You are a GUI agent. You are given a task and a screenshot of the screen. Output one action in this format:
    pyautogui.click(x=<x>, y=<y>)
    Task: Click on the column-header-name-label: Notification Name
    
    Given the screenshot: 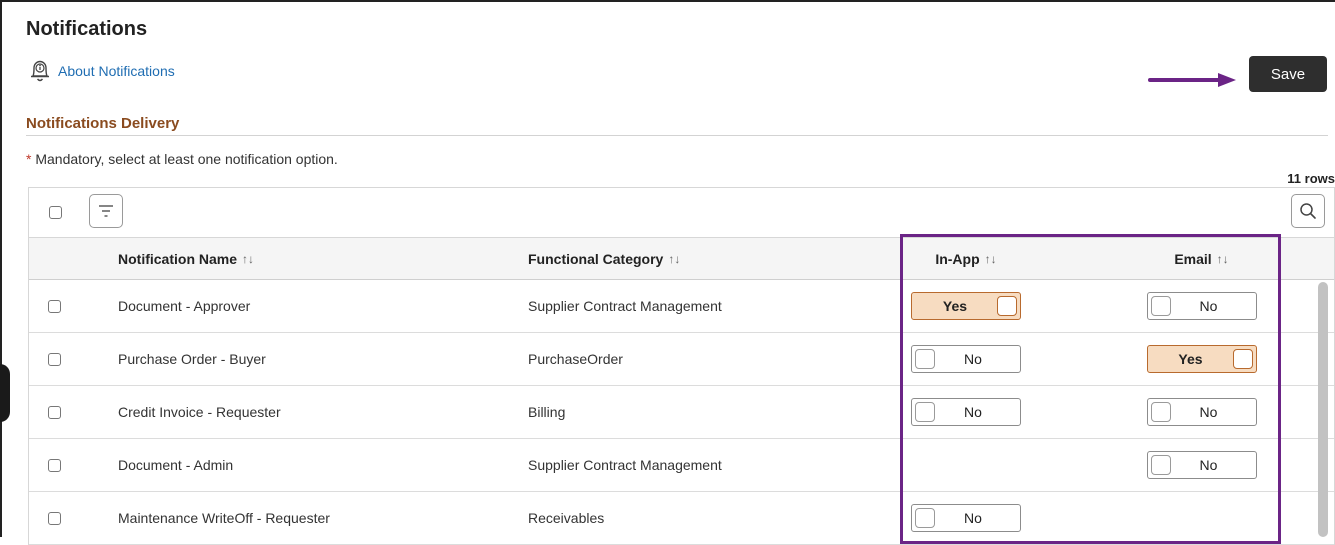 What is the action you would take?
    pyautogui.click(x=178, y=258)
    